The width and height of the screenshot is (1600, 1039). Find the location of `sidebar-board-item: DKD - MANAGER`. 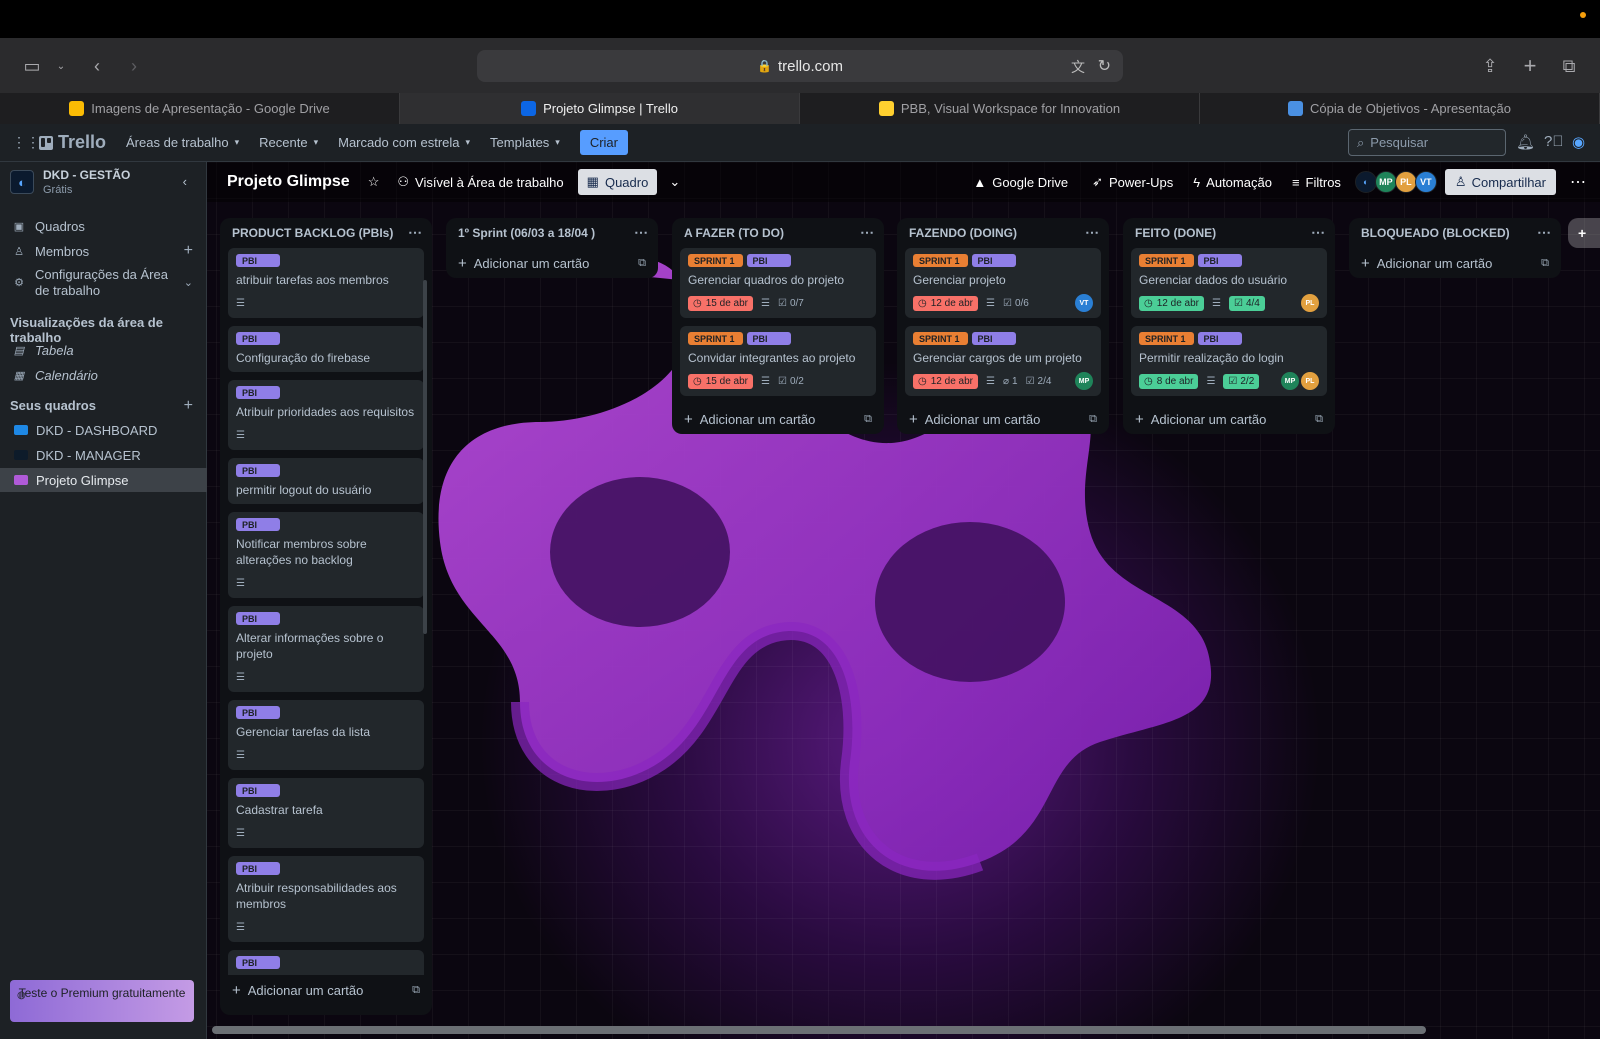

sidebar-board-item: DKD - MANAGER is located at coordinates (103, 455).